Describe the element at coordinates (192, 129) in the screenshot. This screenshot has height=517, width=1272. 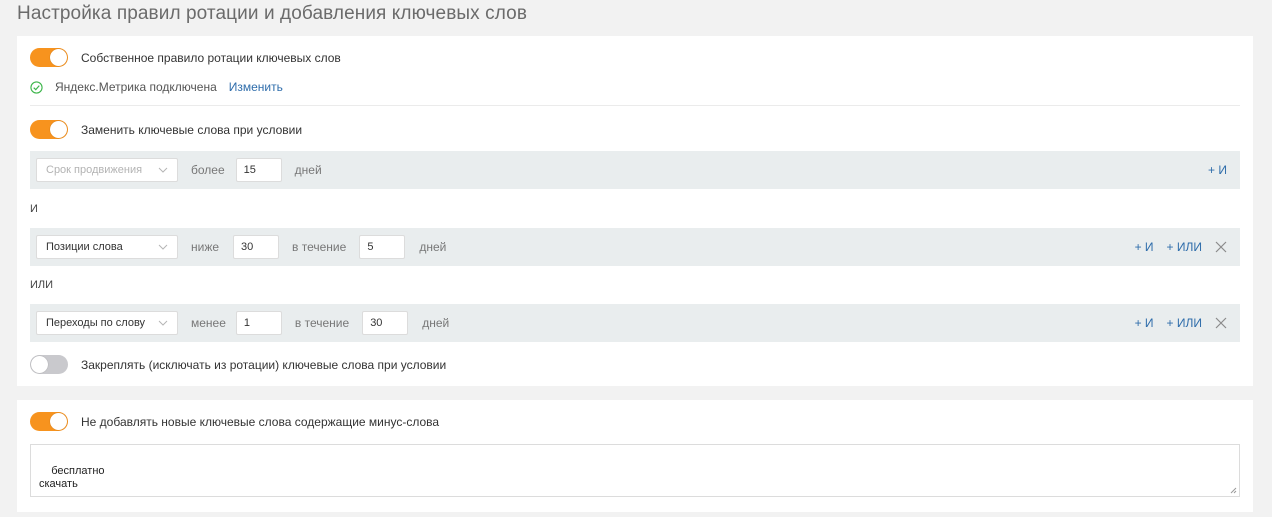
I see `replace-toggle-label: Заменить ключевые слова при условии` at that location.